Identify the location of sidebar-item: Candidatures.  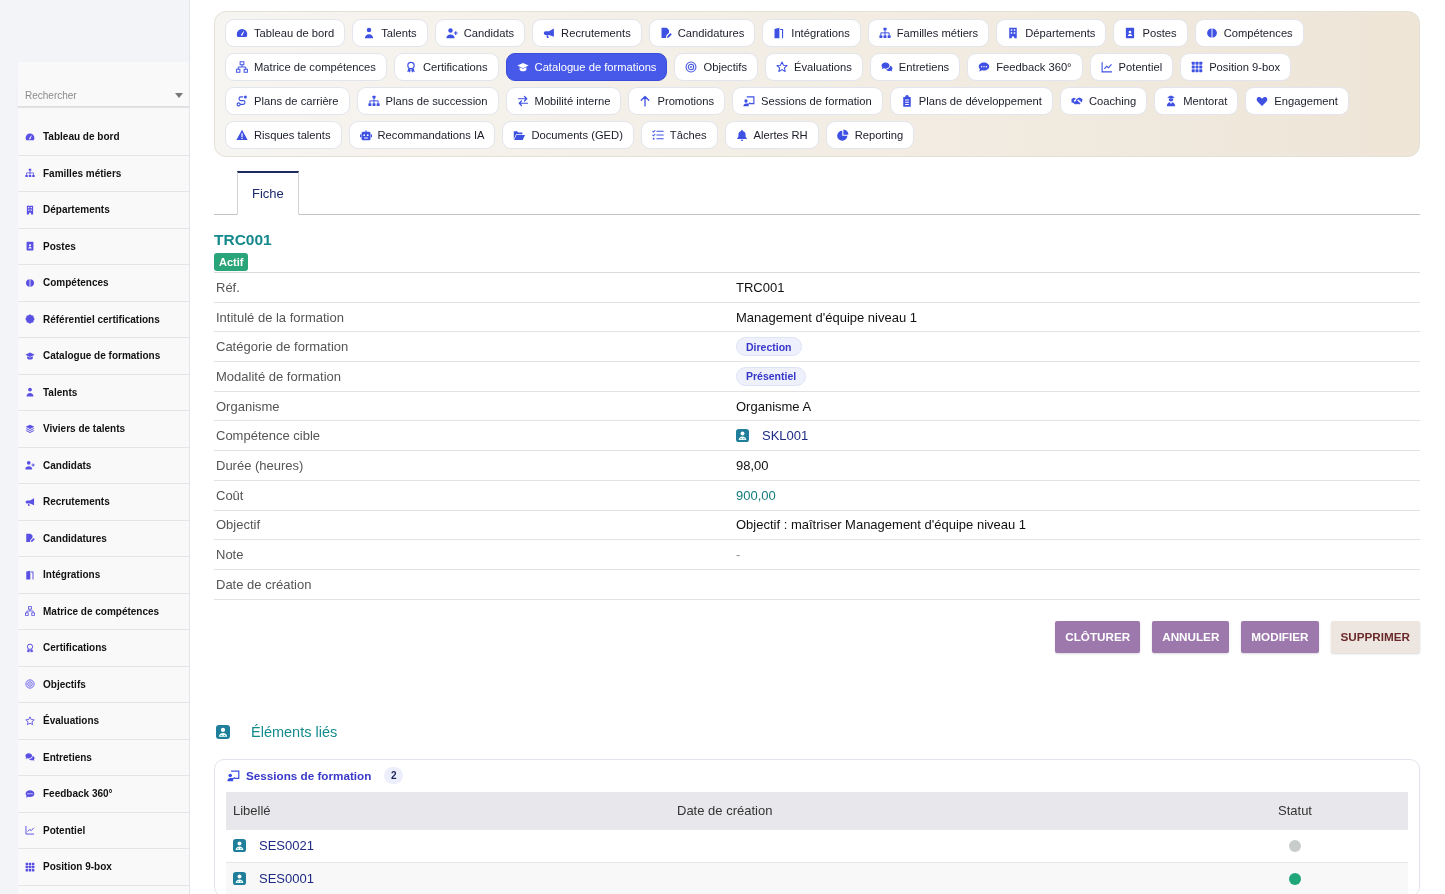
(103, 538).